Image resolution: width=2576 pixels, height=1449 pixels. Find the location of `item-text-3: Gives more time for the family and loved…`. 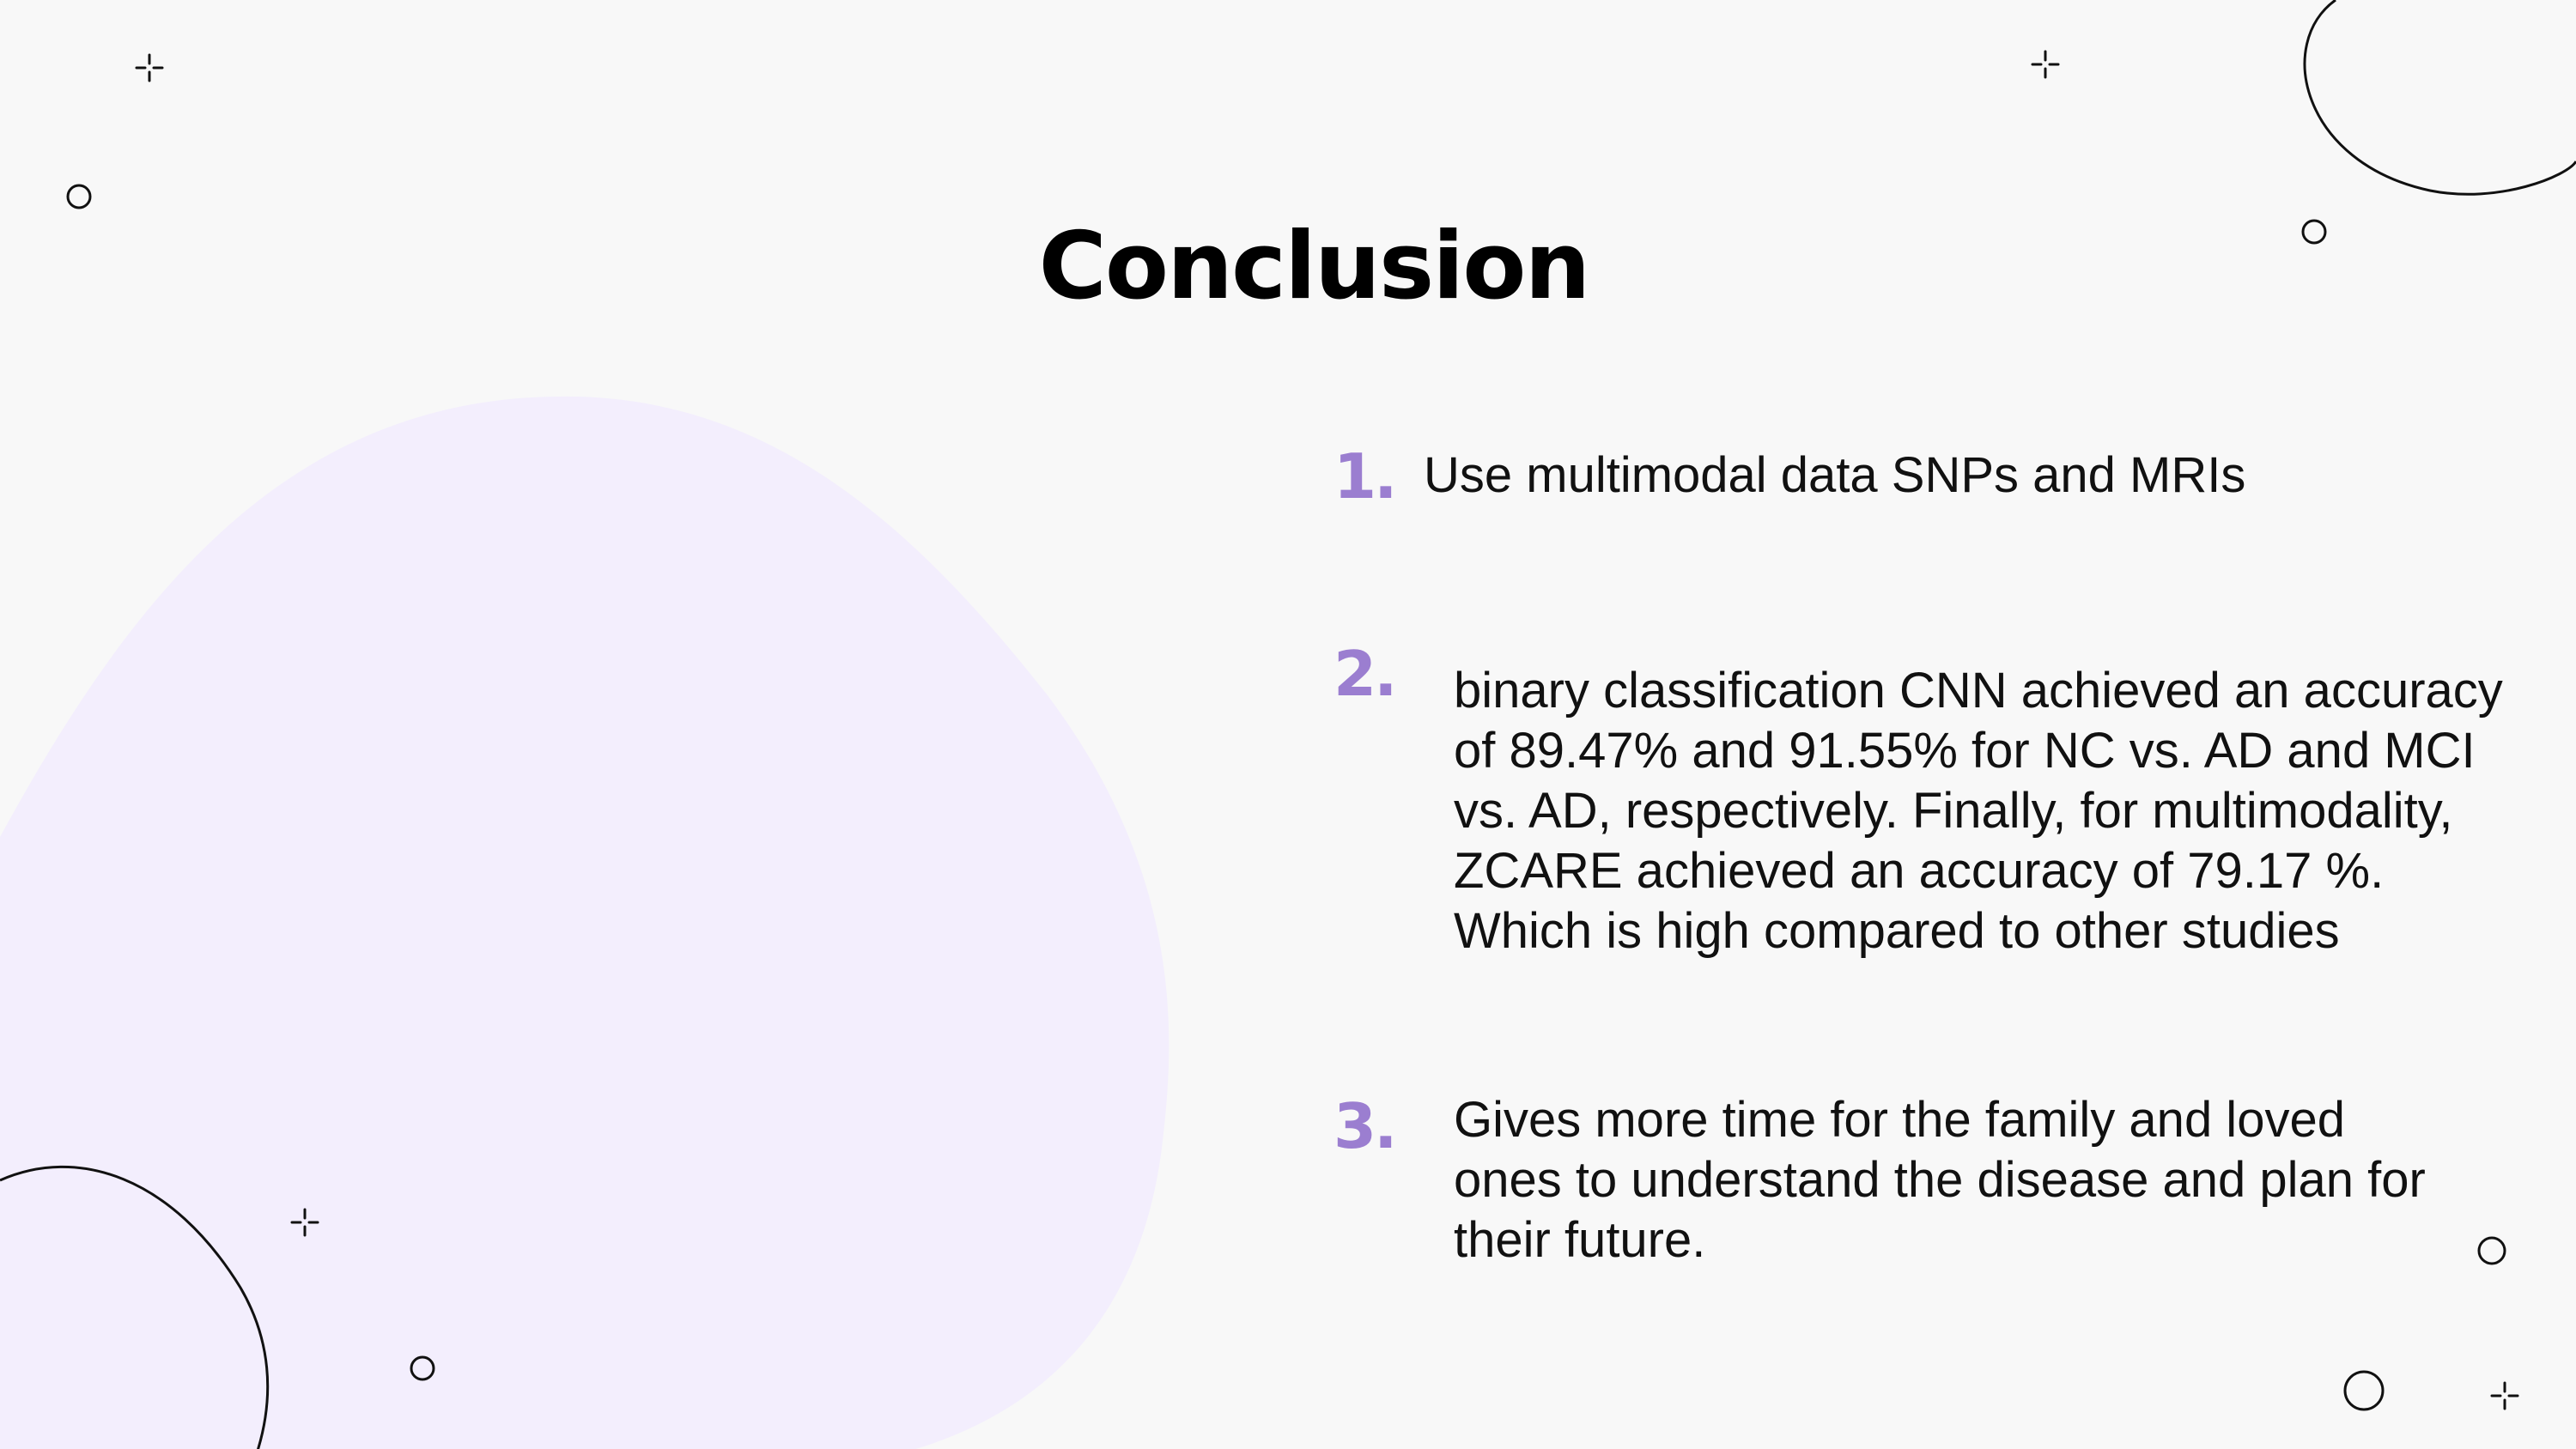

item-text-3: Gives more time for the family and loved… is located at coordinates (1940, 1180).